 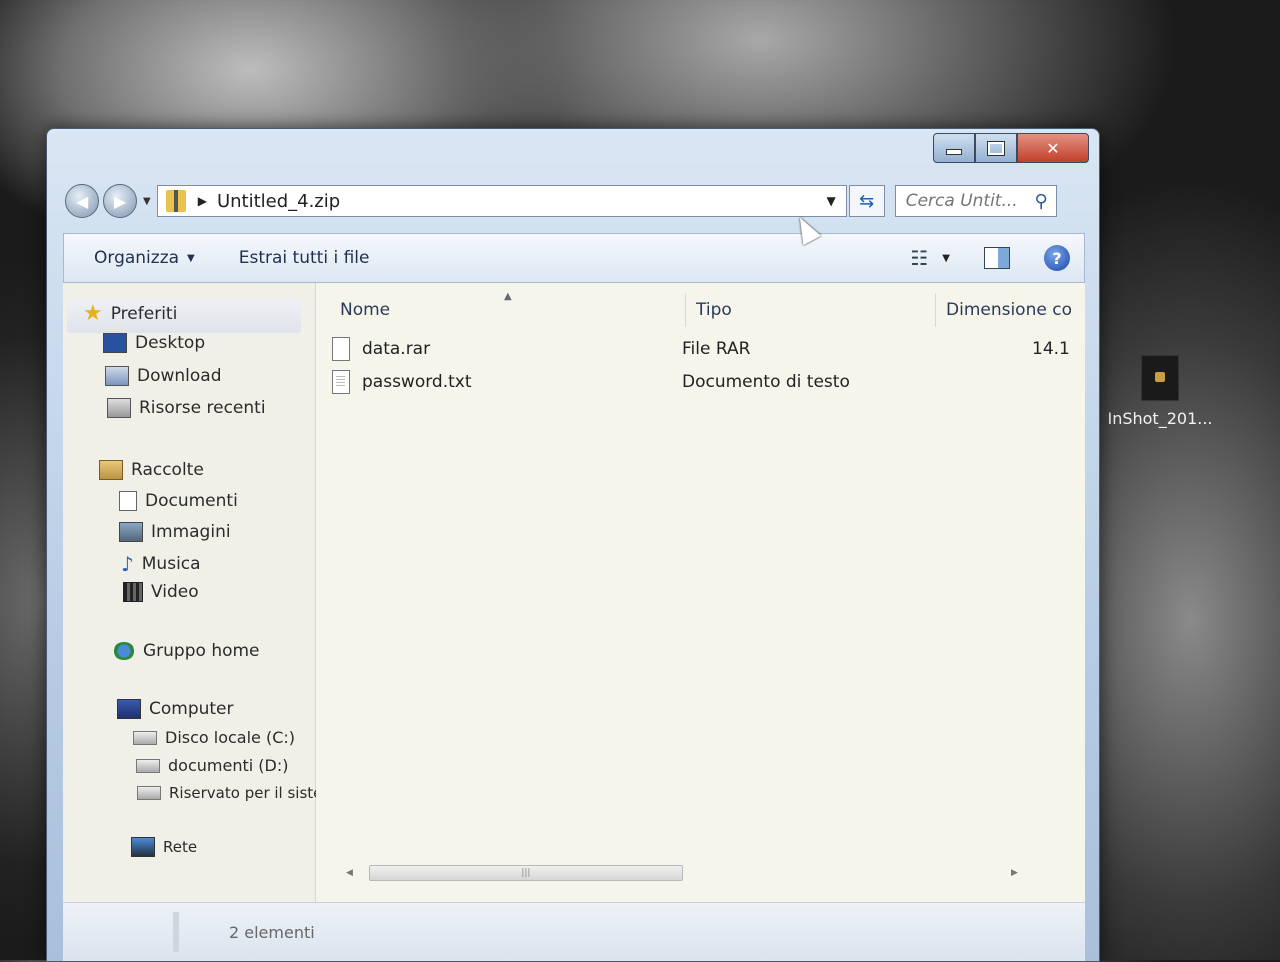 What do you see at coordinates (137, 258) in the screenshot?
I see `organize-label: Organizza` at bounding box center [137, 258].